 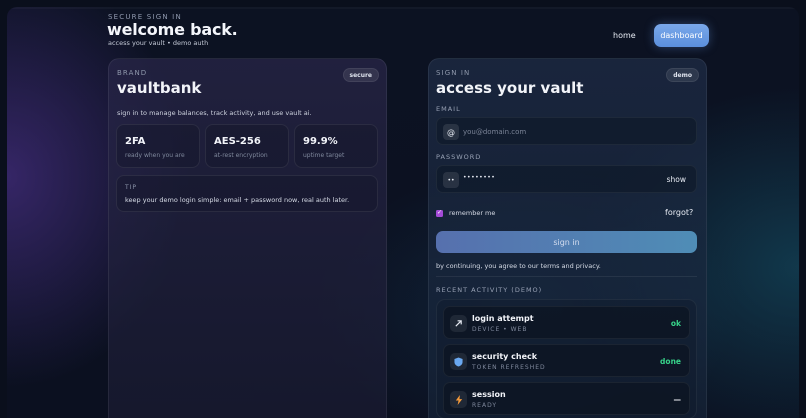 I want to click on page-title: welcome back., so click(x=172, y=29).